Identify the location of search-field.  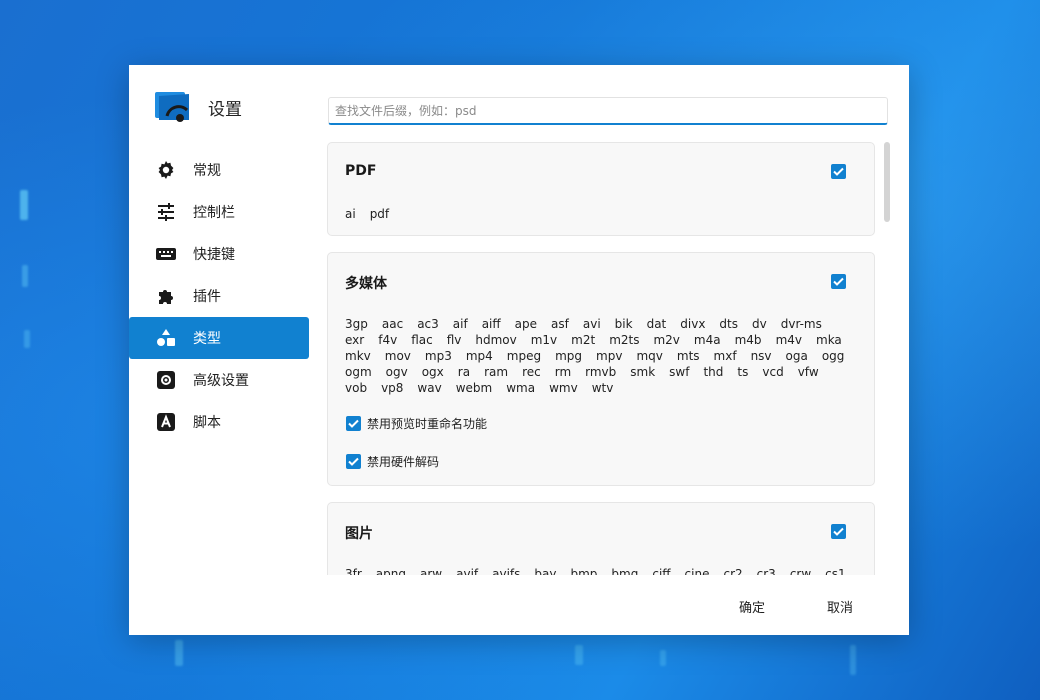
(608, 111).